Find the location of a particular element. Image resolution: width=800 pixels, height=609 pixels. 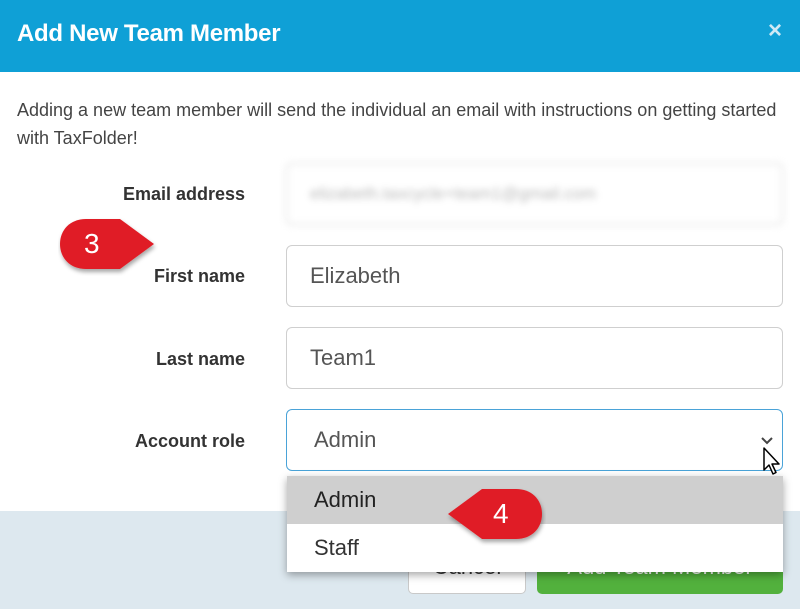

callout-3: 3 is located at coordinates (106, 244).